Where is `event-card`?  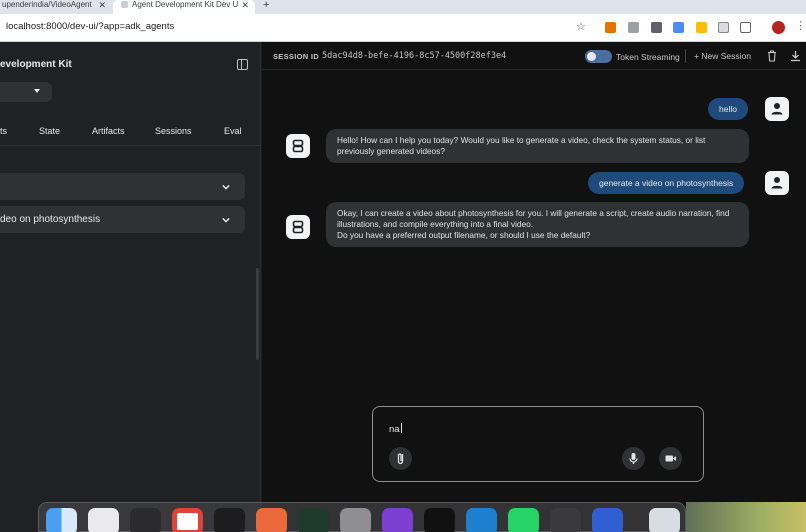 event-card is located at coordinates (122, 186).